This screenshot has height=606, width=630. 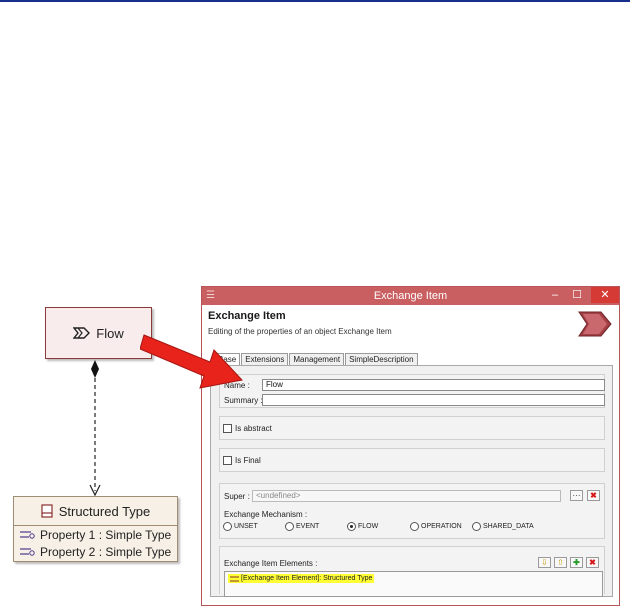 What do you see at coordinates (555, 295) in the screenshot?
I see `minimize-button: –` at bounding box center [555, 295].